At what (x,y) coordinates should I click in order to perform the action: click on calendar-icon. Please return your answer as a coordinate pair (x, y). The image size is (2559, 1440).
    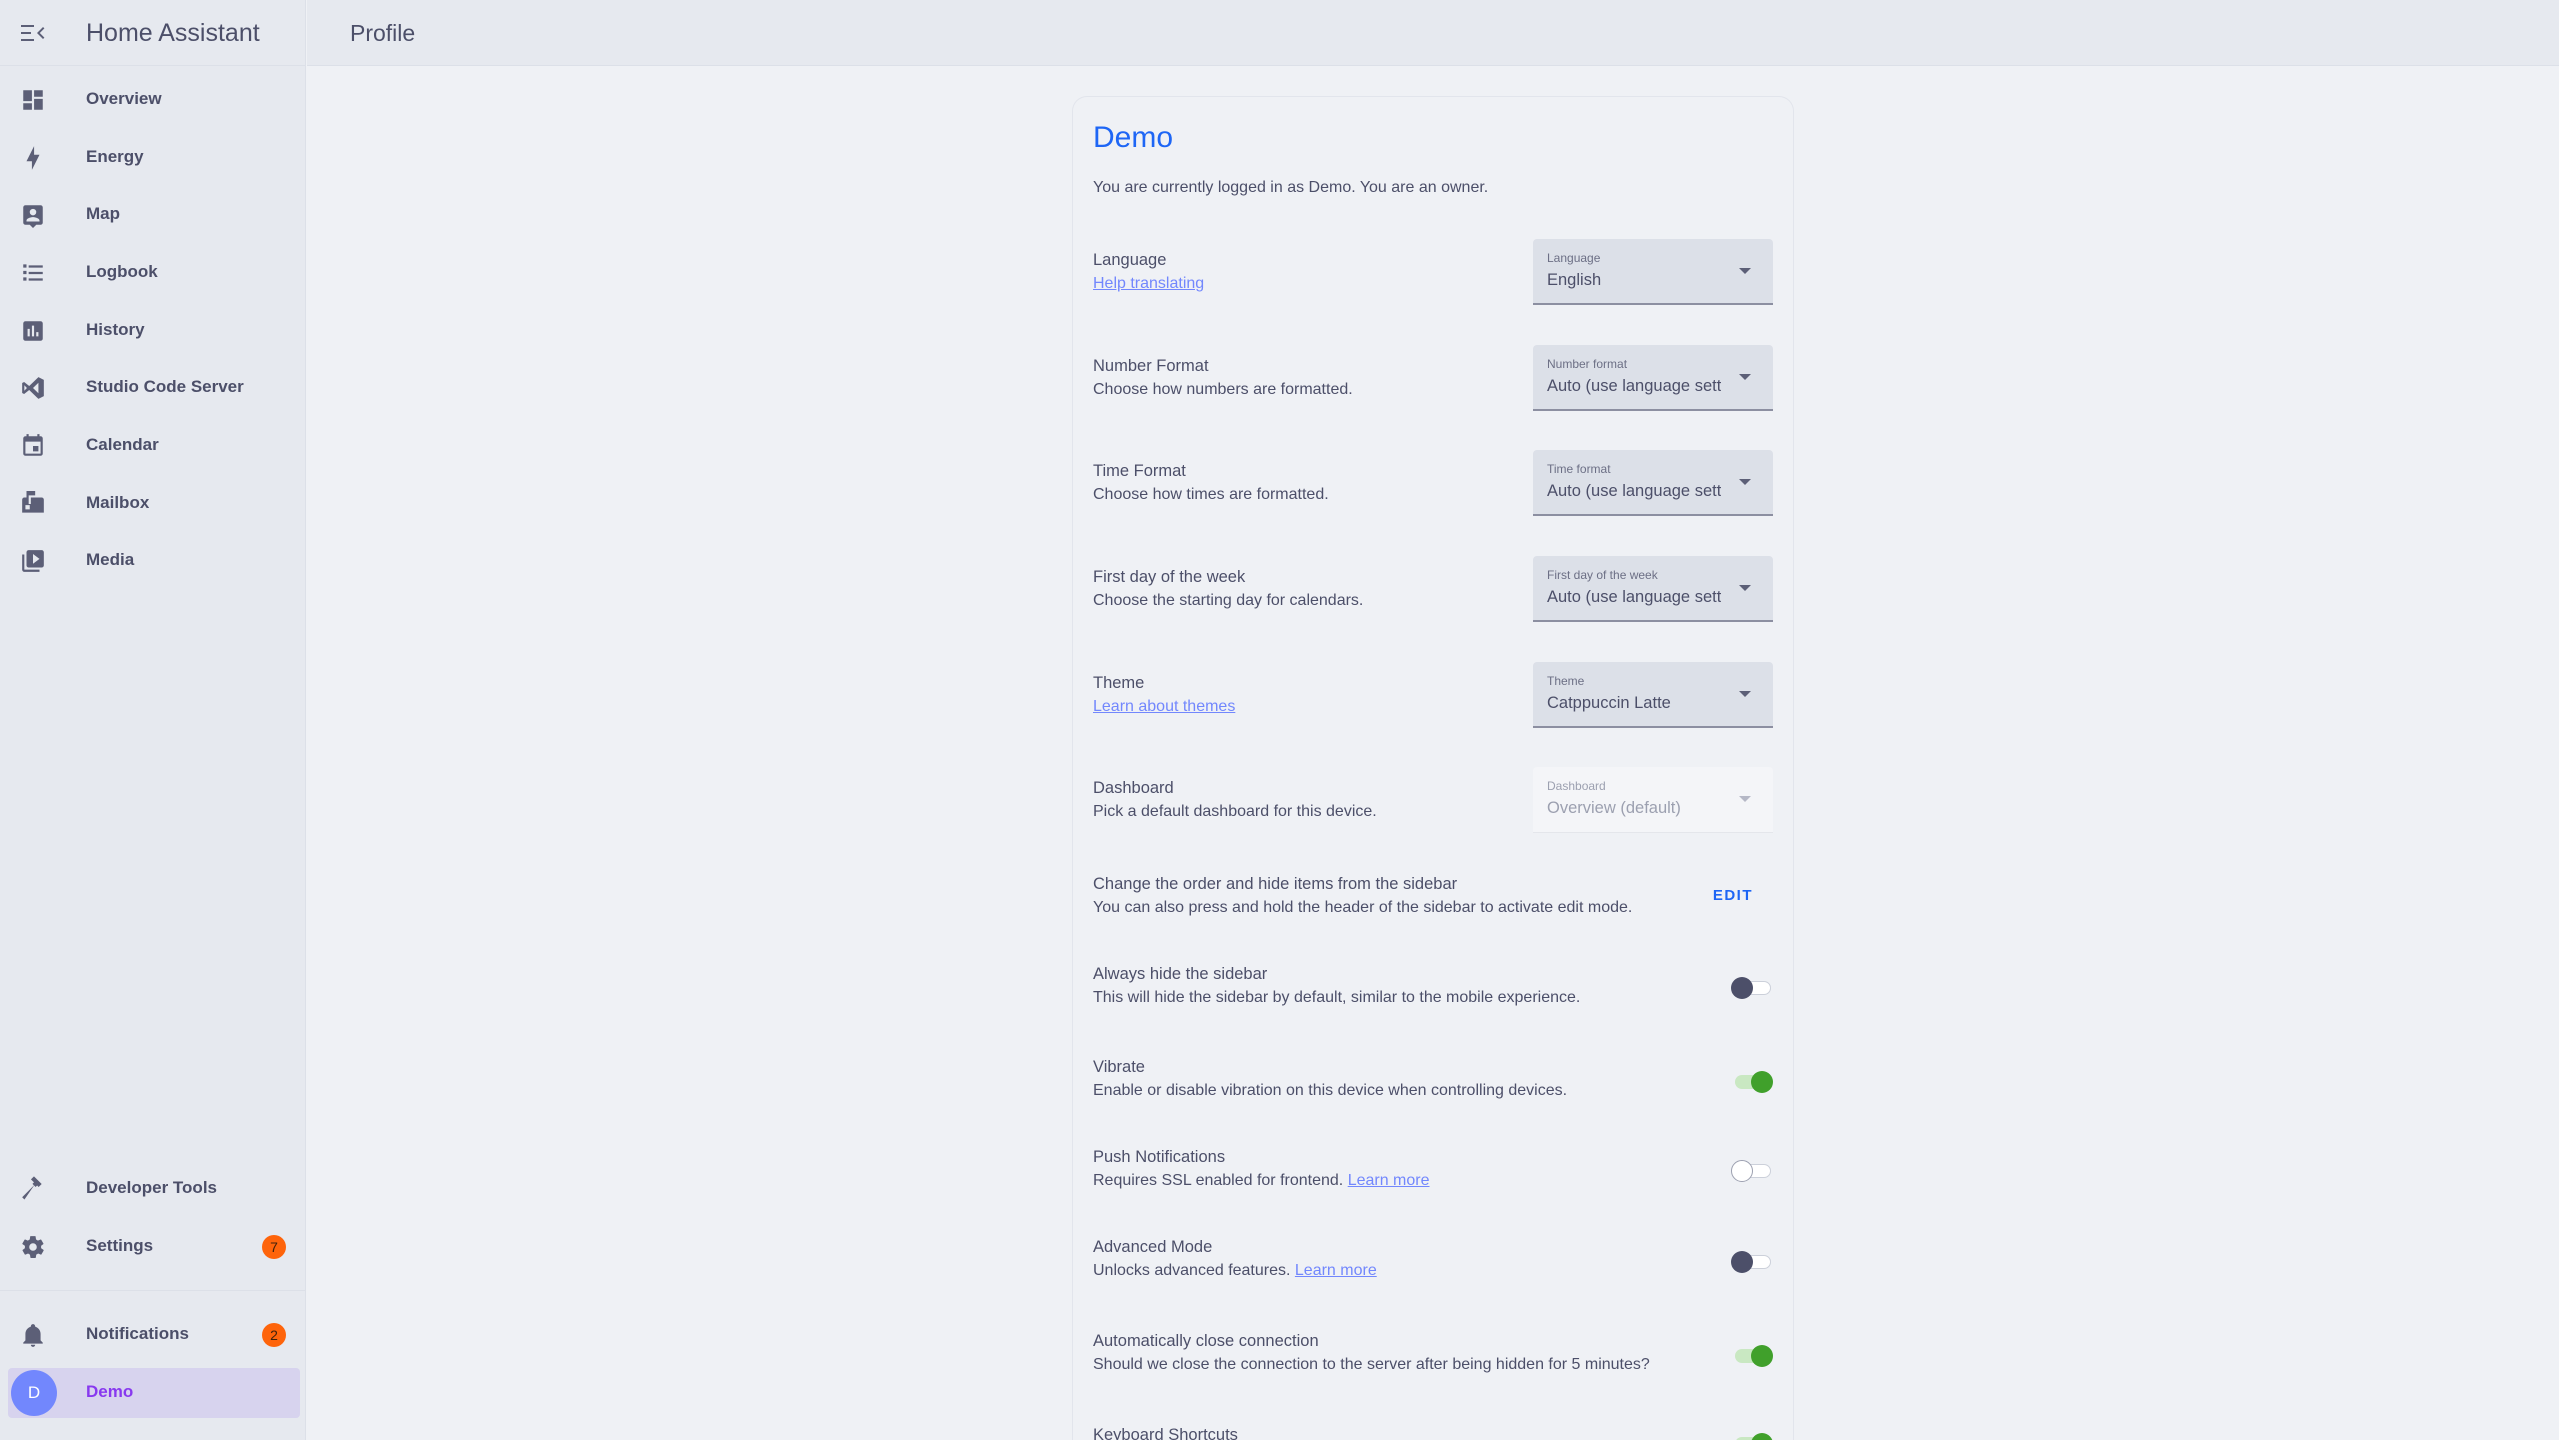
    Looking at the image, I should click on (33, 446).